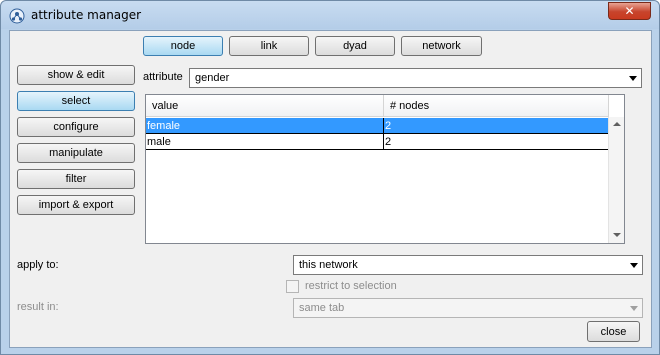  What do you see at coordinates (265, 126) in the screenshot?
I see `cell-value: female` at bounding box center [265, 126].